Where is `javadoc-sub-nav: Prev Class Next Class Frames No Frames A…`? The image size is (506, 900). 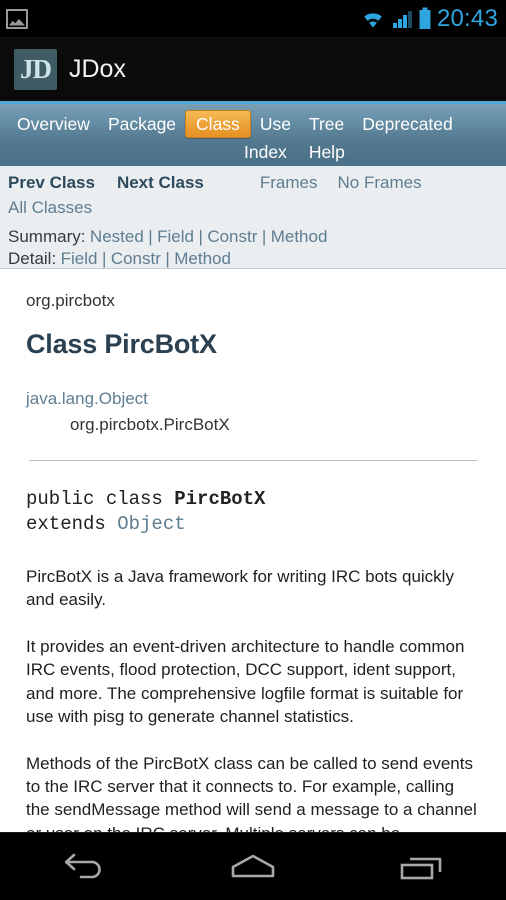 javadoc-sub-nav: Prev Class Next Class Frames No Frames A… is located at coordinates (253, 217).